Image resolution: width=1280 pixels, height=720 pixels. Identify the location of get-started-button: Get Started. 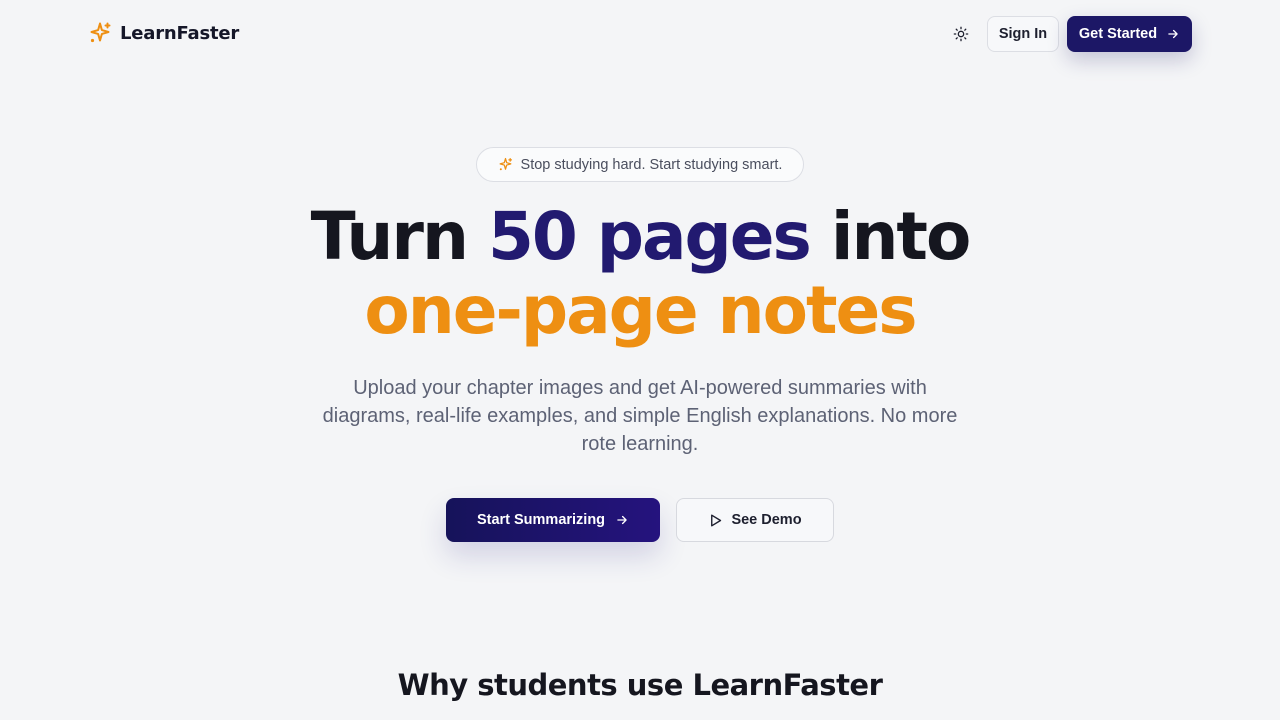
(1129, 34).